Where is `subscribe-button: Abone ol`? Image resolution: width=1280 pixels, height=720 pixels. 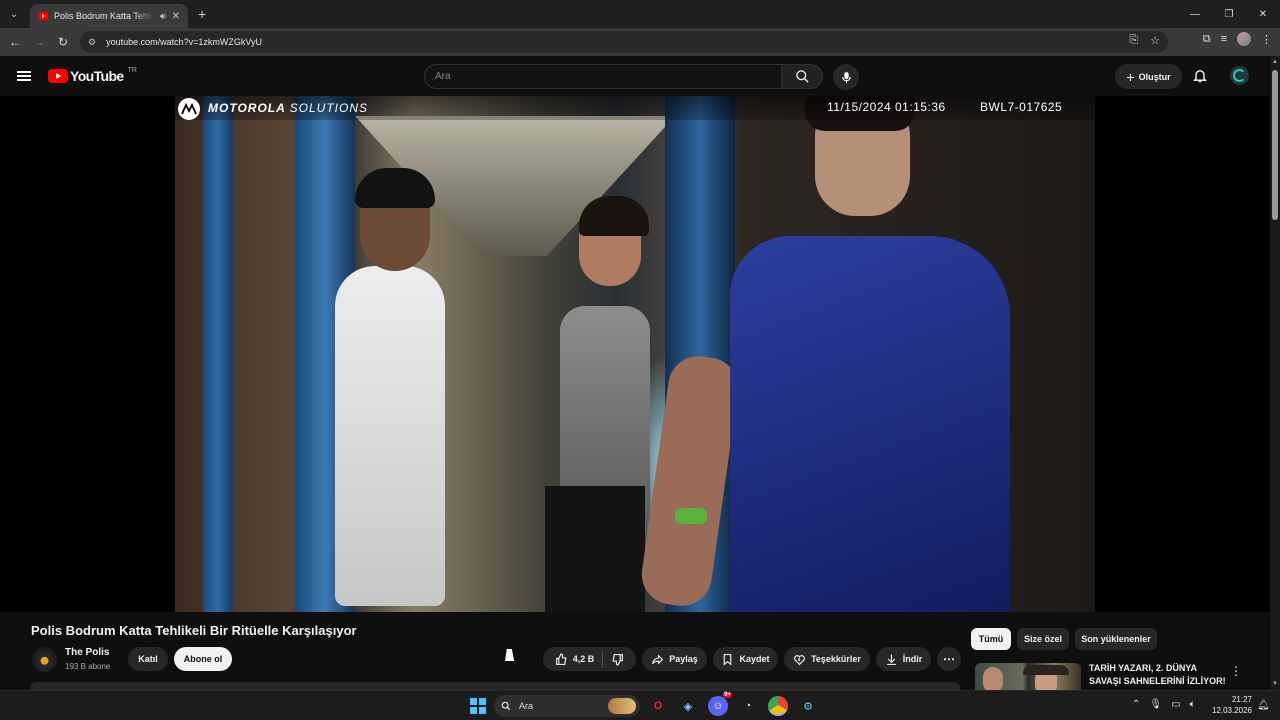
subscribe-button: Abone ol is located at coordinates (203, 659).